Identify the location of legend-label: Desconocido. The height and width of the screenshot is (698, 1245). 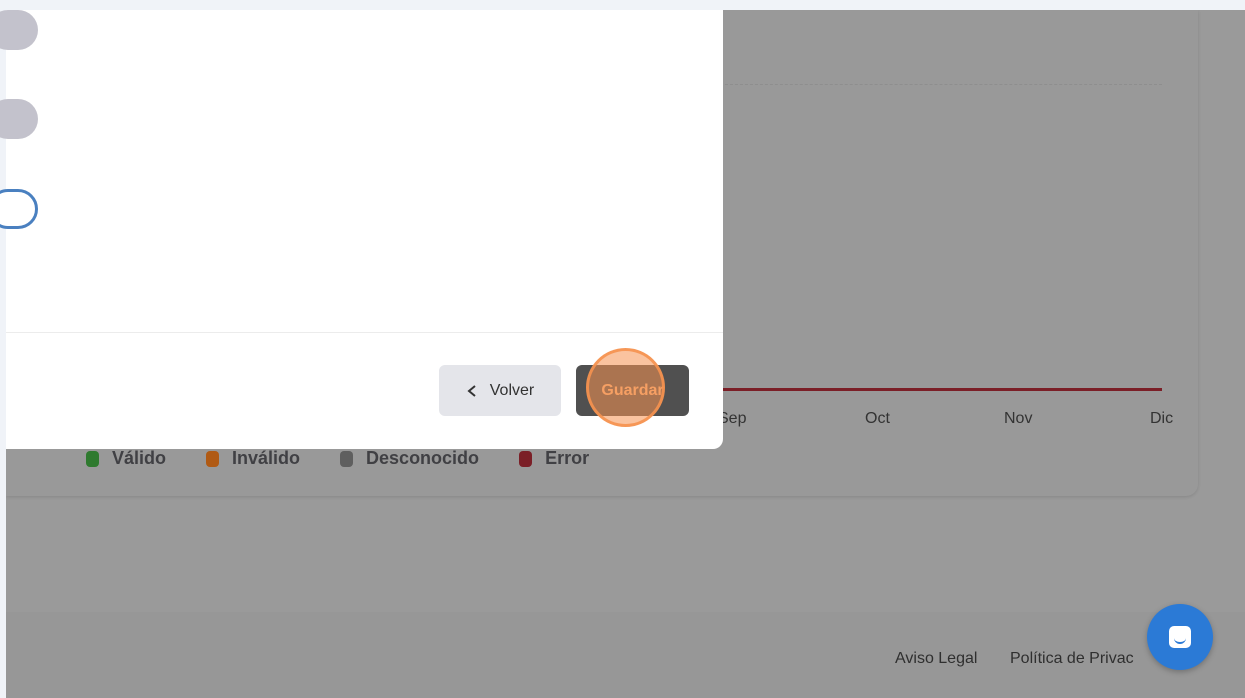
(423, 458).